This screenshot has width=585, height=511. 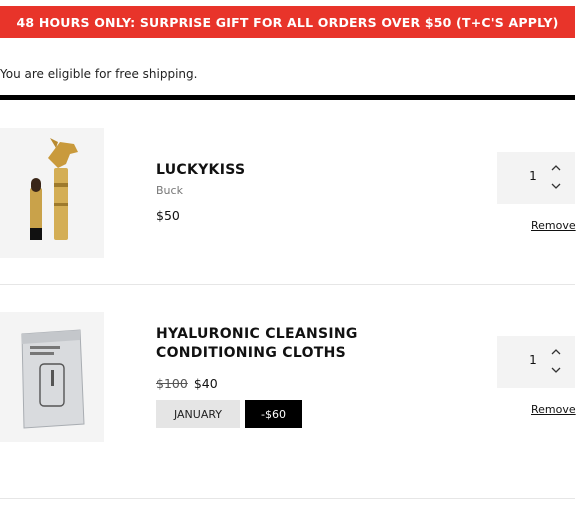 What do you see at coordinates (287, 97) in the screenshot?
I see `cart-divider` at bounding box center [287, 97].